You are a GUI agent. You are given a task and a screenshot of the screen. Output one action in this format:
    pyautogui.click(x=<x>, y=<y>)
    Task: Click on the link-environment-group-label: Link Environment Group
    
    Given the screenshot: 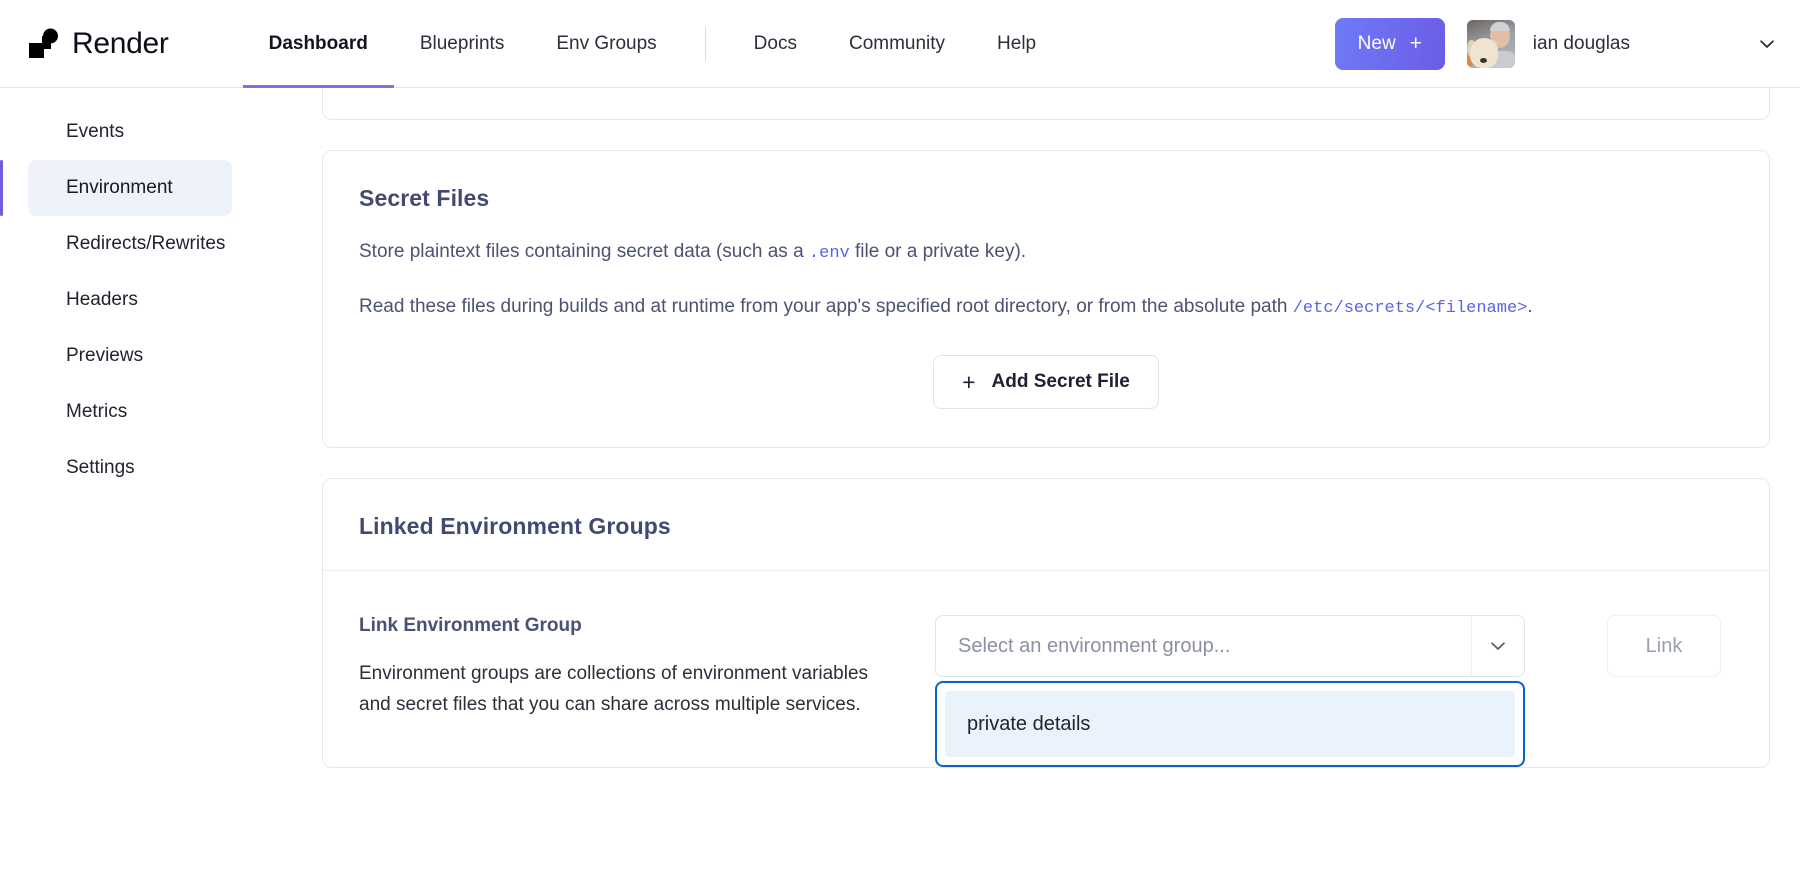 What is the action you would take?
    pyautogui.click(x=470, y=625)
    